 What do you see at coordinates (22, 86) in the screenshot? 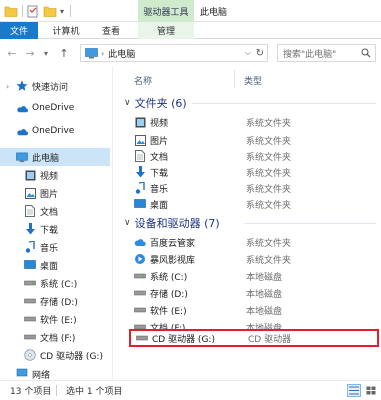
I see `star-icon` at bounding box center [22, 86].